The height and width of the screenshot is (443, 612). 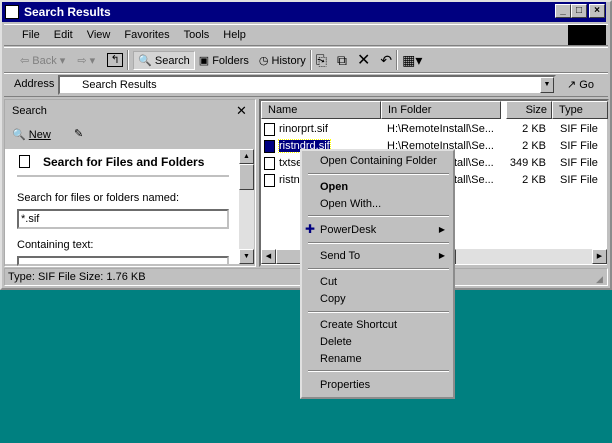 What do you see at coordinates (241, 111) in the screenshot?
I see `search-pane-close-button: ✕` at bounding box center [241, 111].